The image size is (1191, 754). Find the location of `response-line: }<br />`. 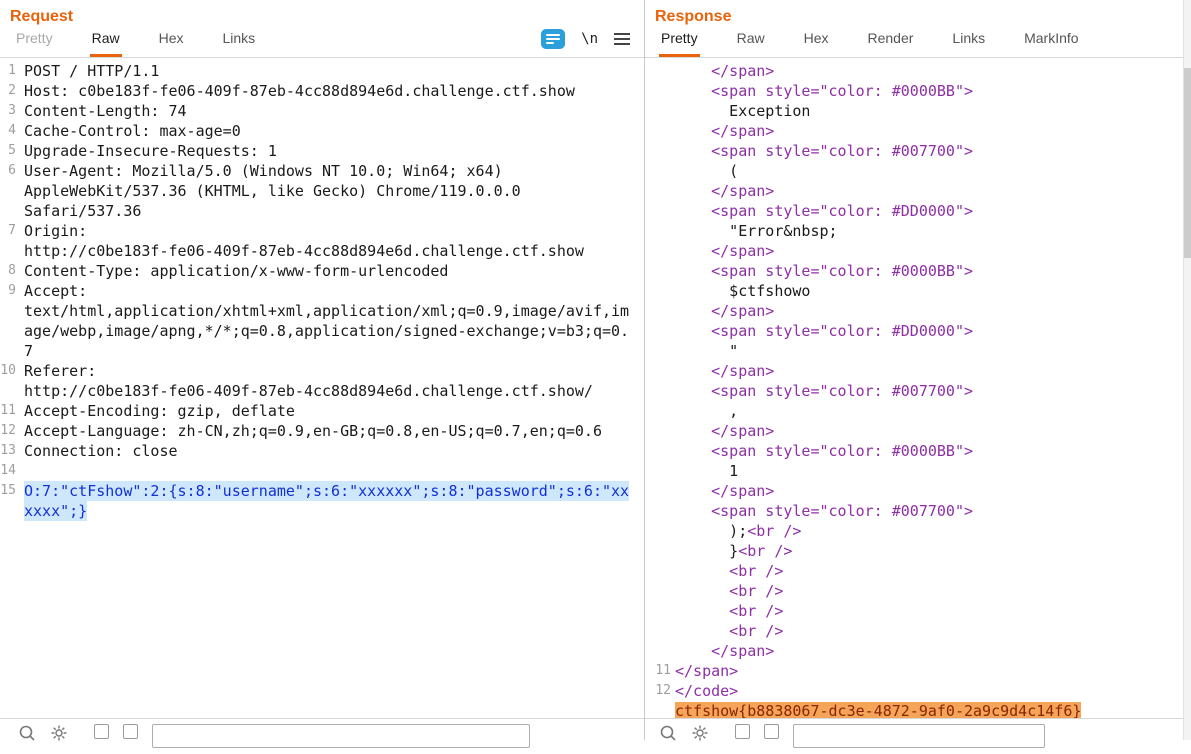

response-line: }<br /> is located at coordinates (920, 551).